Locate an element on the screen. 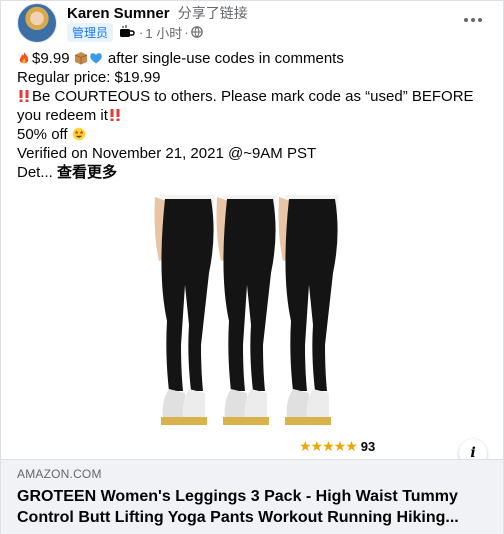 Image resolution: width=504 pixels, height=534 pixels. coffee-icon is located at coordinates (127, 31).